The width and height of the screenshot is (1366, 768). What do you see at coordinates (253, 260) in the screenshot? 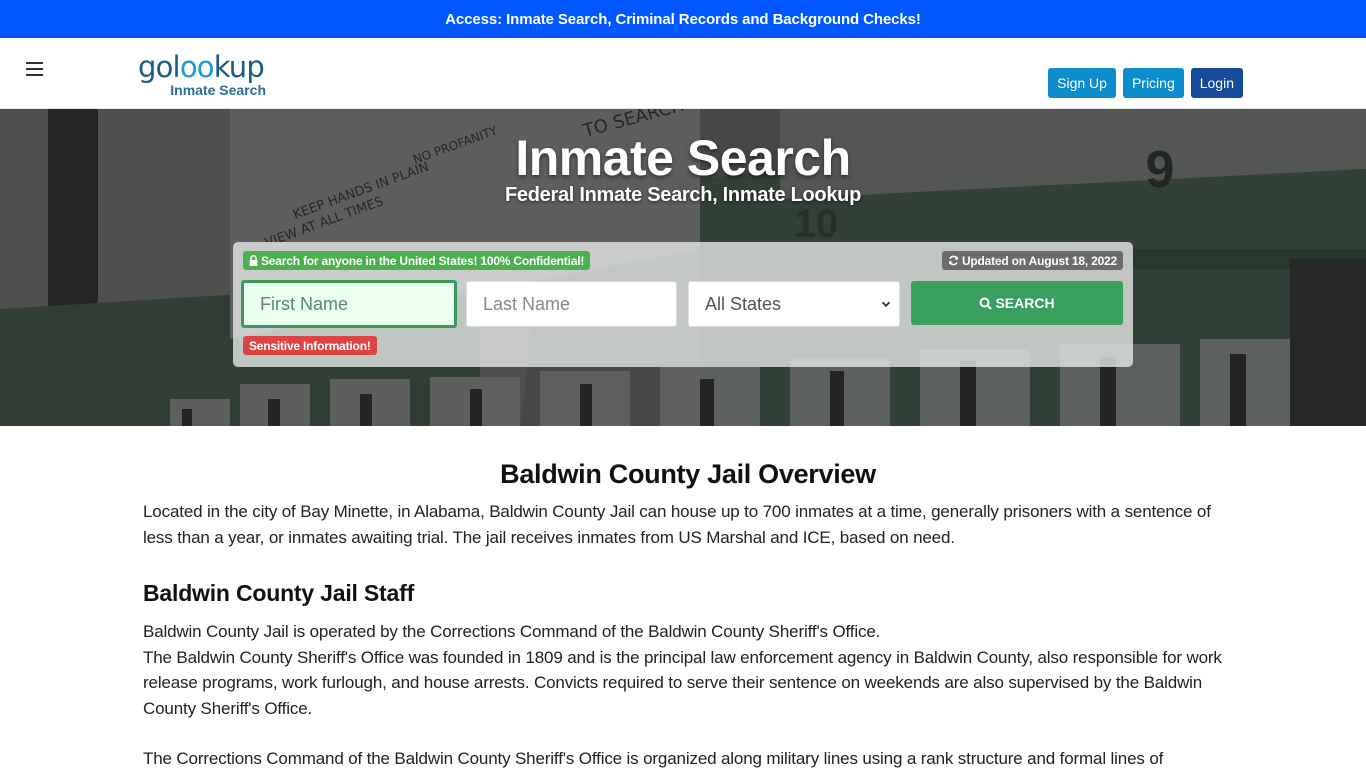
I see `lock-icon` at bounding box center [253, 260].